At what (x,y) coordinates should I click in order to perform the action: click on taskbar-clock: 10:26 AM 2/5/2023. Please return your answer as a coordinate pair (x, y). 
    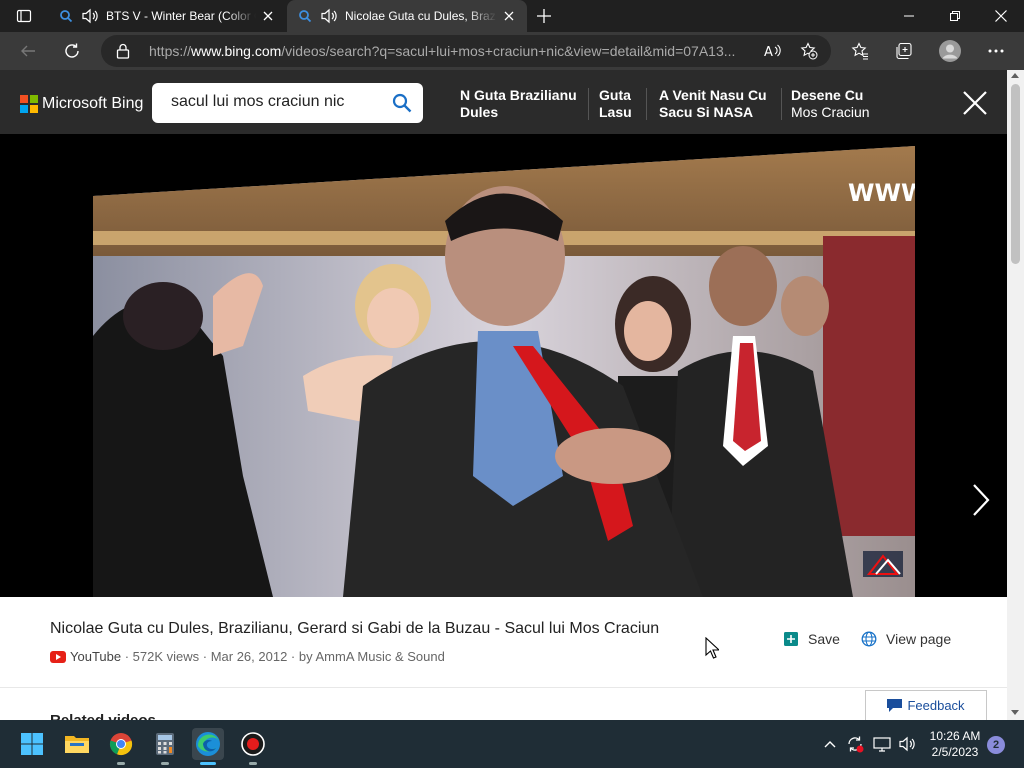
    Looking at the image, I should click on (955, 744).